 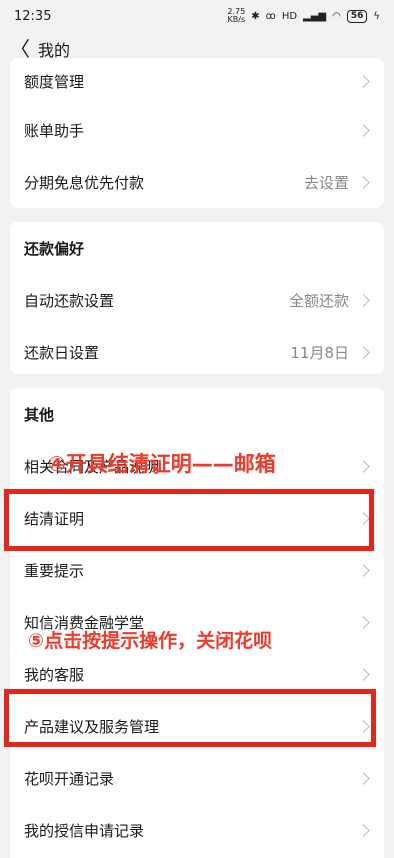 What do you see at coordinates (84, 182) in the screenshot?
I see `row-label: 分期免息优先付款` at bounding box center [84, 182].